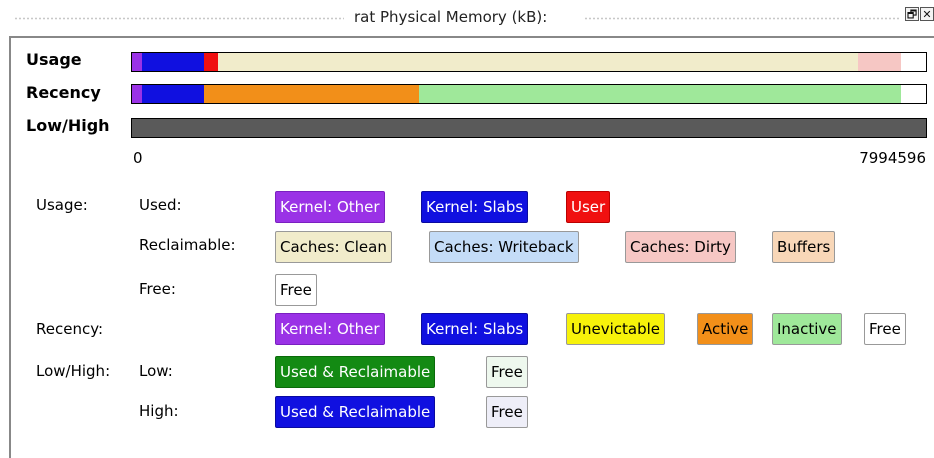 This screenshot has width=934, height=458. Describe the element at coordinates (615, 329) in the screenshot. I see `chip-recency-unevictable: Unevictable` at that location.